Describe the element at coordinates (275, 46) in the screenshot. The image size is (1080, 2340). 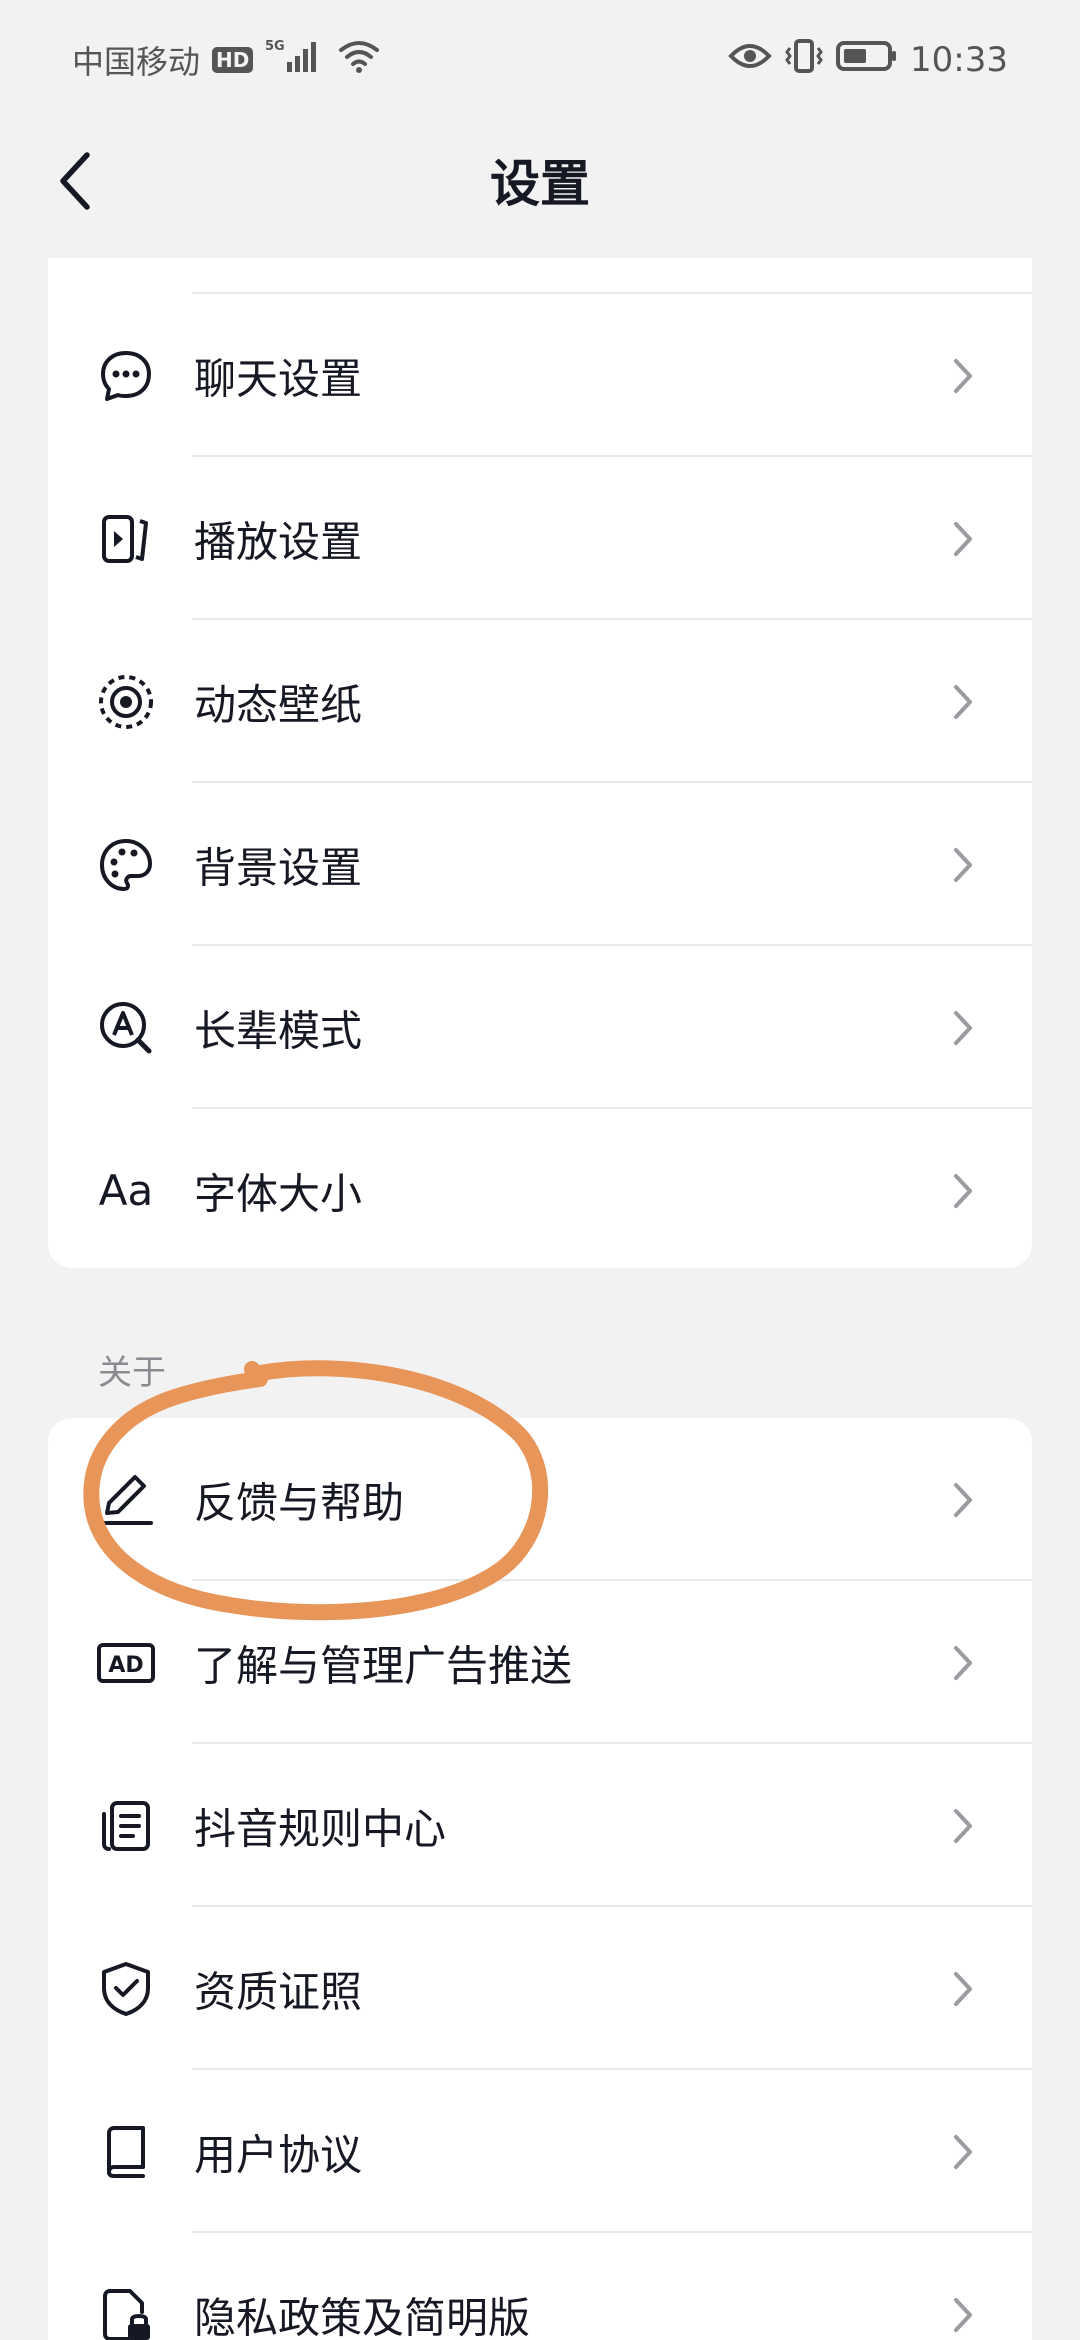
I see `network-type: 5G` at that location.